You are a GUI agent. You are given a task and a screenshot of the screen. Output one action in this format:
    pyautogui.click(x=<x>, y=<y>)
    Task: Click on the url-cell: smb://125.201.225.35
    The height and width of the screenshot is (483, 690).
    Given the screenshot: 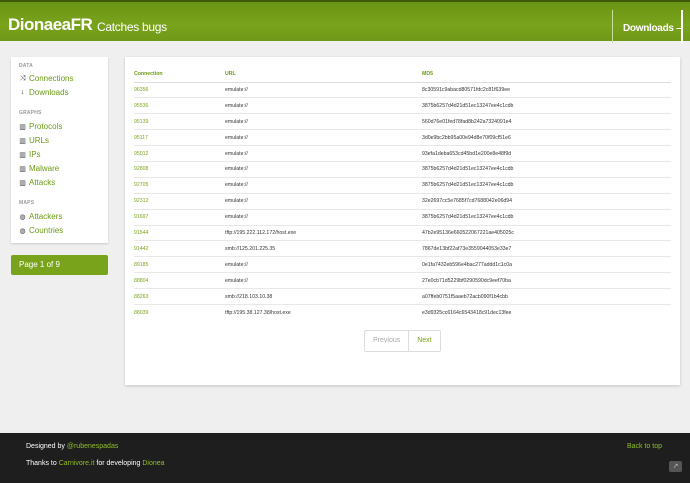 What is the action you would take?
    pyautogui.click(x=323, y=248)
    